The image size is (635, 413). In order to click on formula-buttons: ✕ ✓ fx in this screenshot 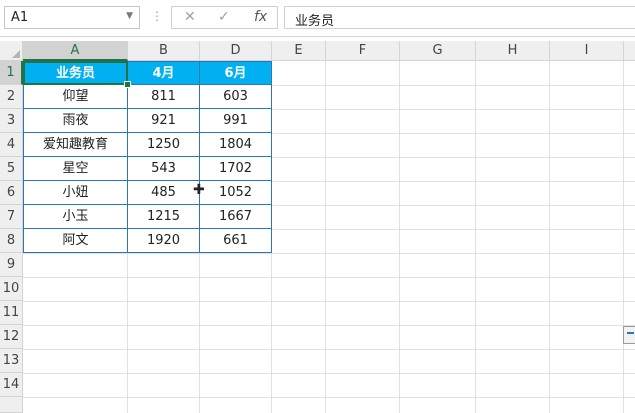, I will do `click(224, 17)`.